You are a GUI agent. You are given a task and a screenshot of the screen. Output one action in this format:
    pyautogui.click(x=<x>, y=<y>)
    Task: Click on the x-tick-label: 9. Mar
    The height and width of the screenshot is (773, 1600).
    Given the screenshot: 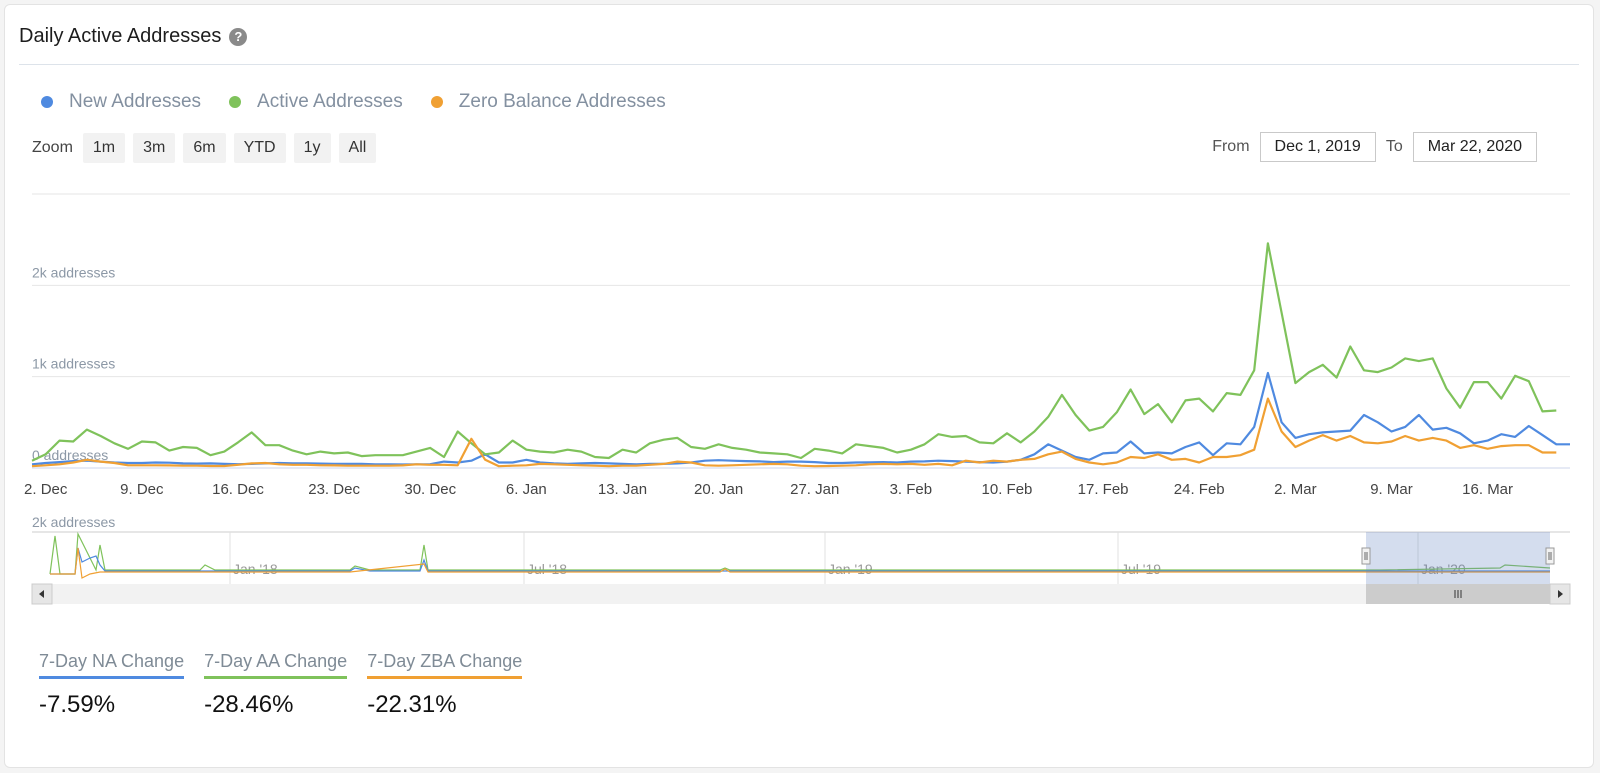 What is the action you would take?
    pyautogui.click(x=1391, y=489)
    